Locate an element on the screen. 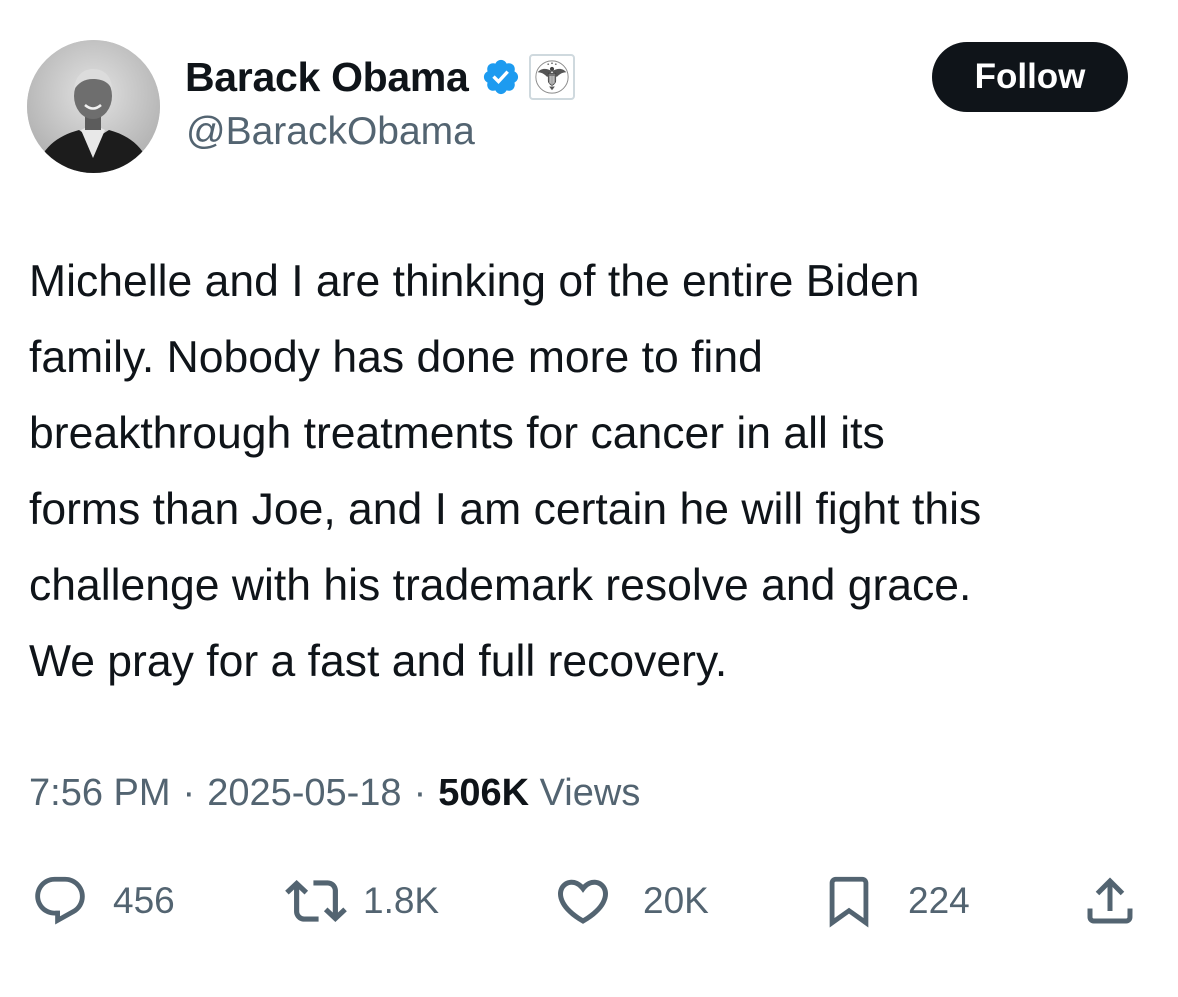 Image resolution: width=1178 pixels, height=997 pixels. views-label: Views is located at coordinates (590, 793).